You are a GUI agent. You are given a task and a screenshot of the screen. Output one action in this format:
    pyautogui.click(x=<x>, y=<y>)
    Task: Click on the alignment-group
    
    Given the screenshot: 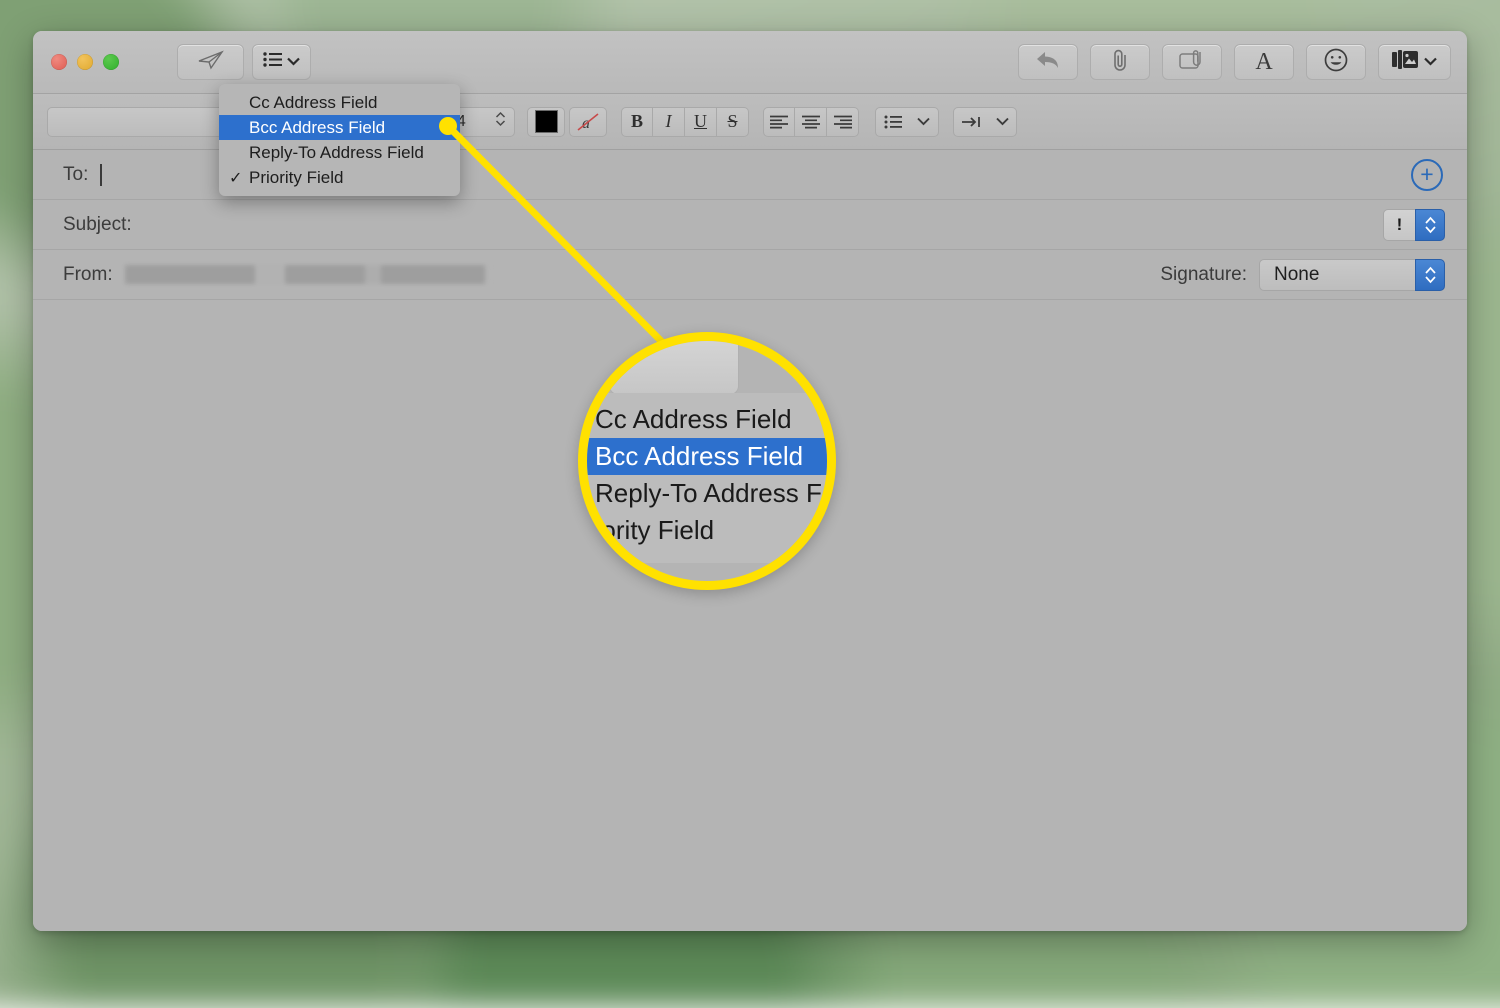 What is the action you would take?
    pyautogui.click(x=811, y=121)
    